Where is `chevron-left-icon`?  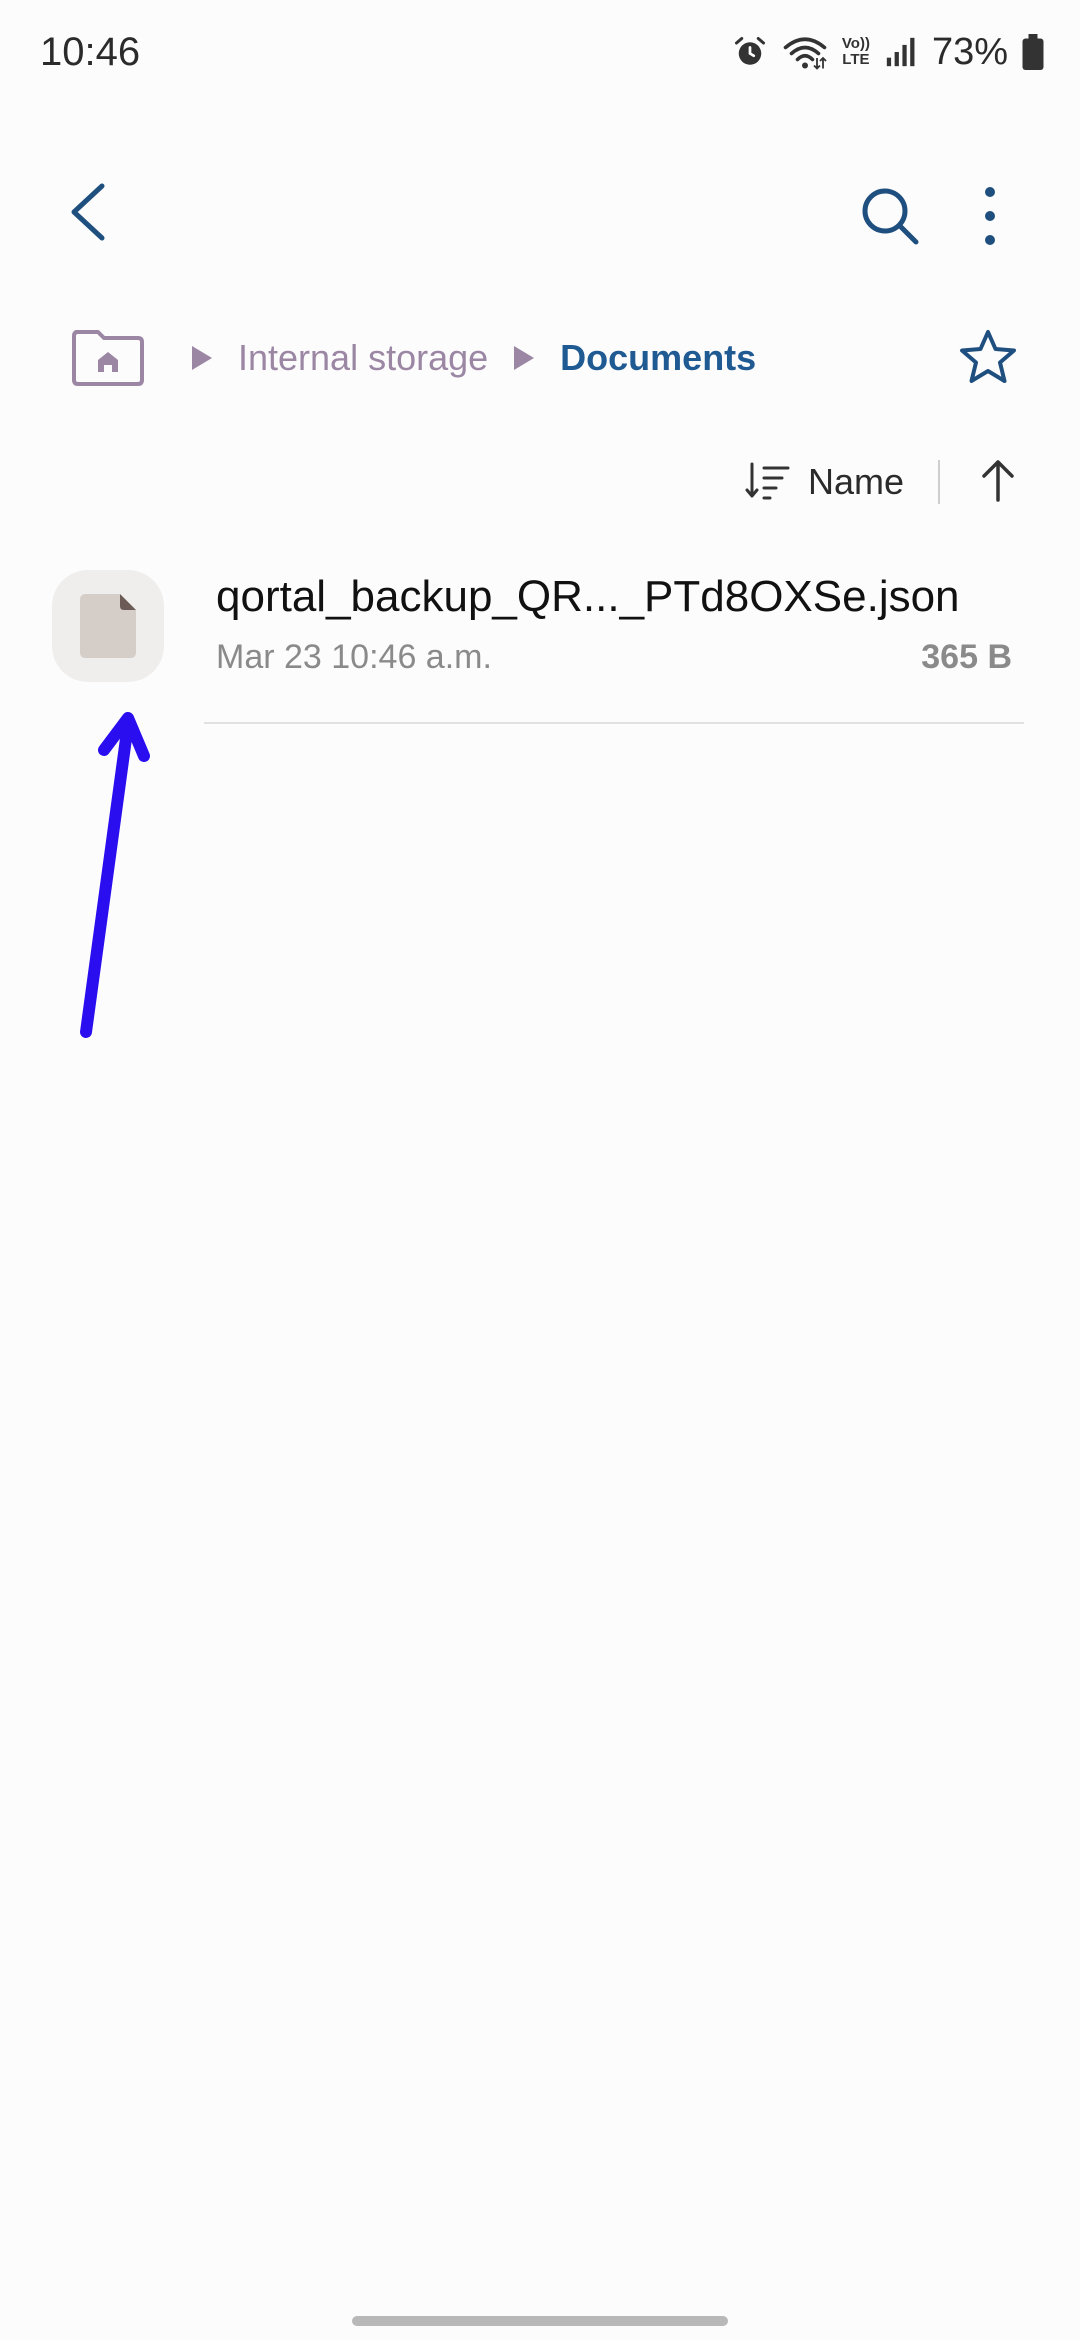
chevron-left-icon is located at coordinates (88, 212).